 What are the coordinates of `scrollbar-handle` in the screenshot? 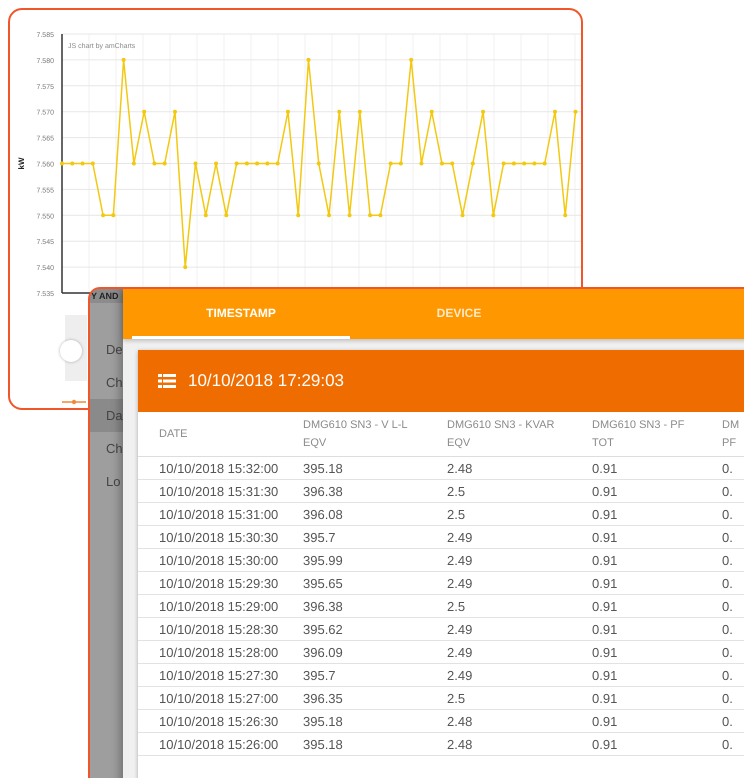 It's located at (71, 351).